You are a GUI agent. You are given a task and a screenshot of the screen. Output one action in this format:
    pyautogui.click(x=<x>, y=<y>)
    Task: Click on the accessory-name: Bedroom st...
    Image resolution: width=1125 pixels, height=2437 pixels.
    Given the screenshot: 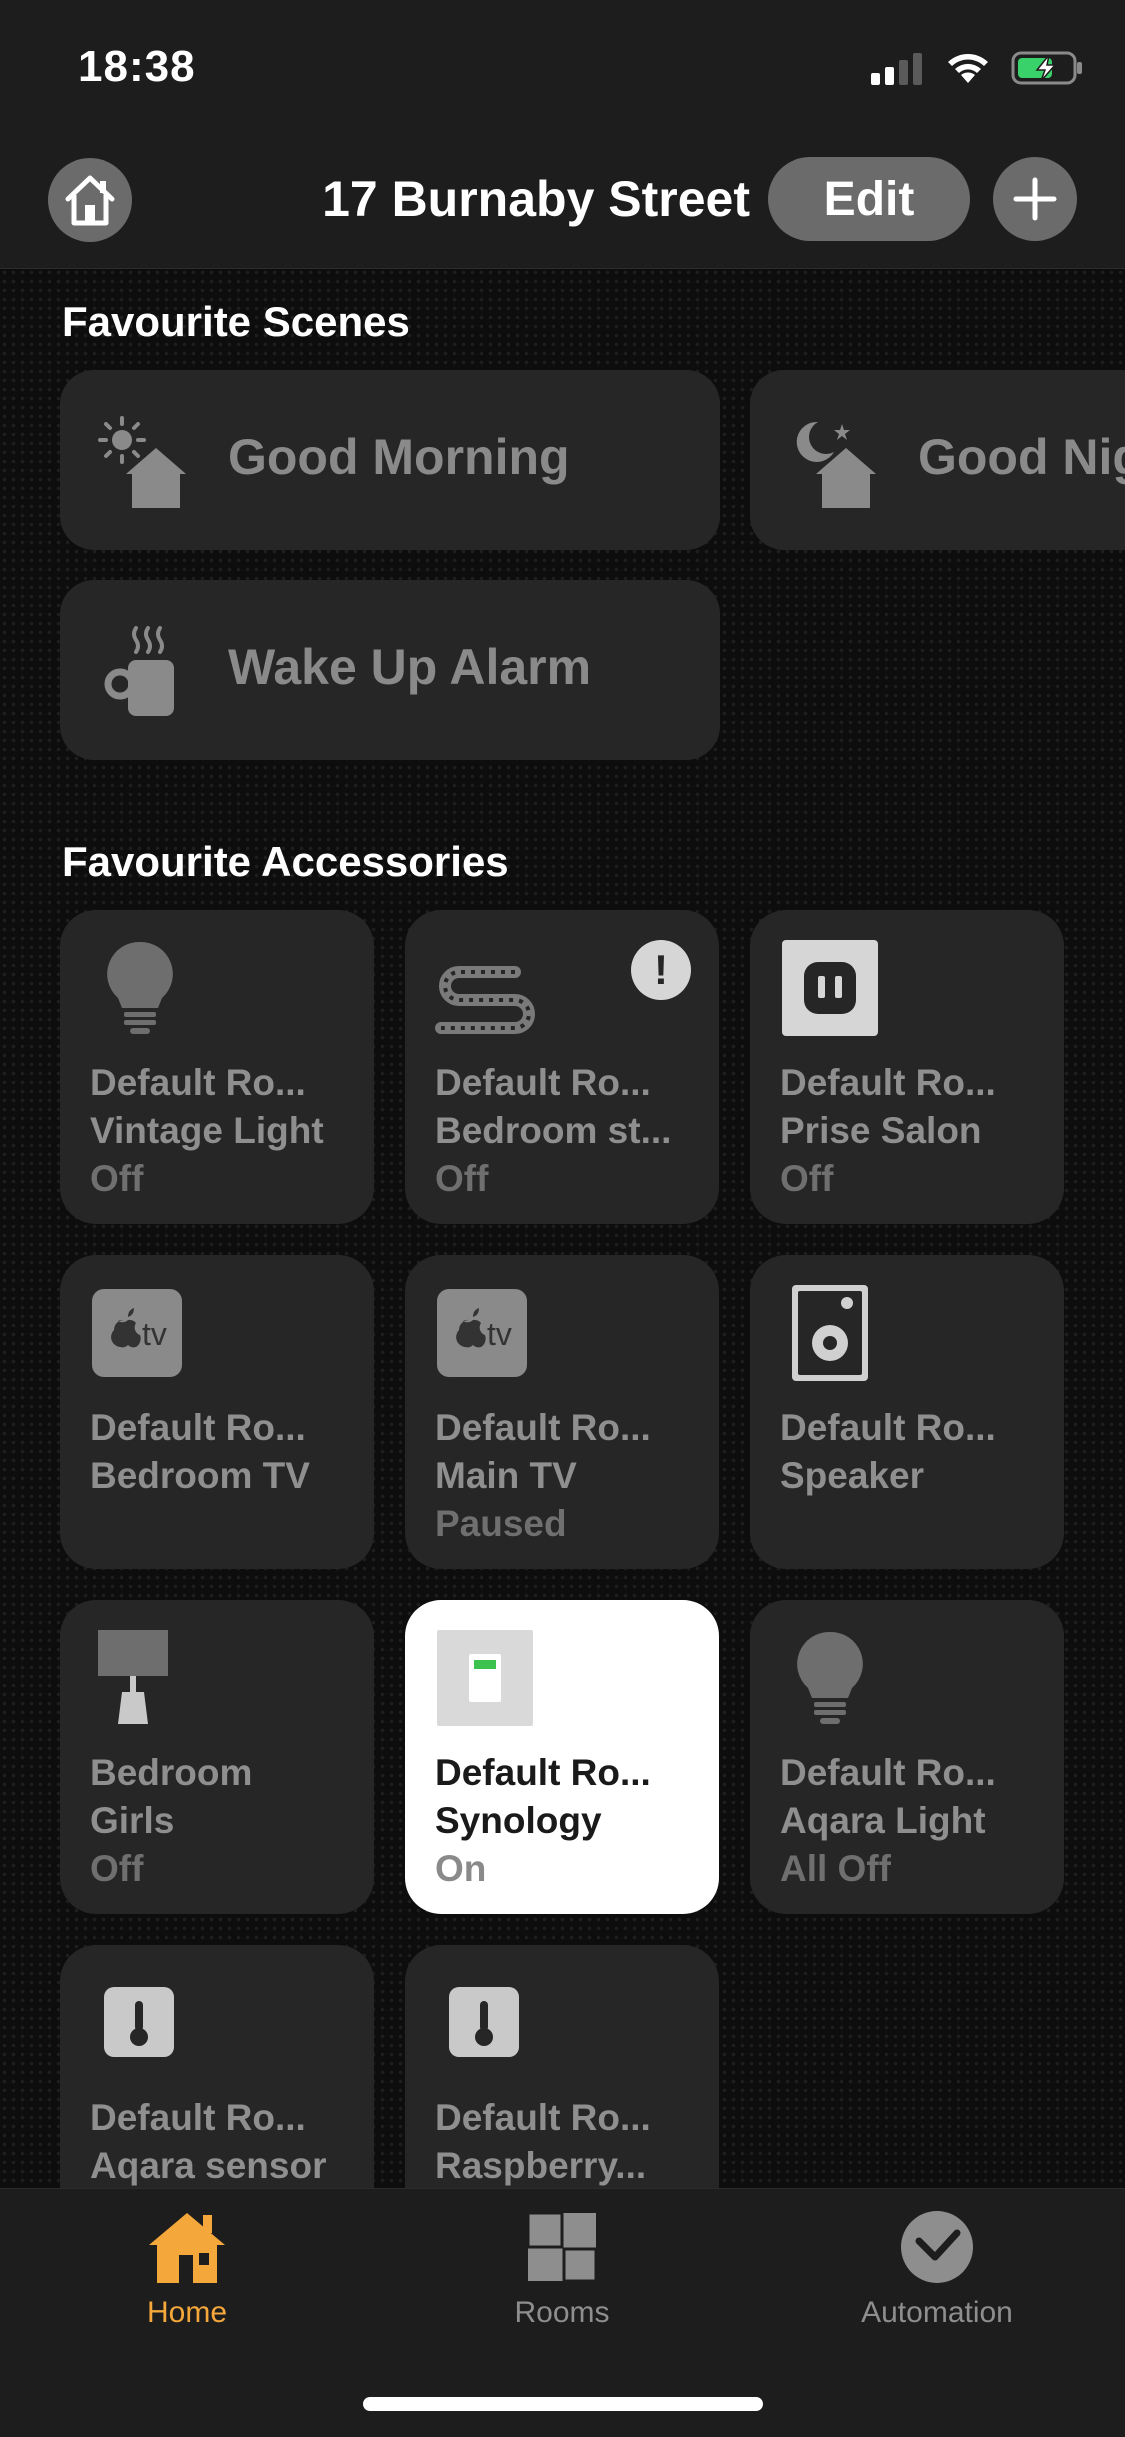 What is the action you would take?
    pyautogui.click(x=553, y=1130)
    